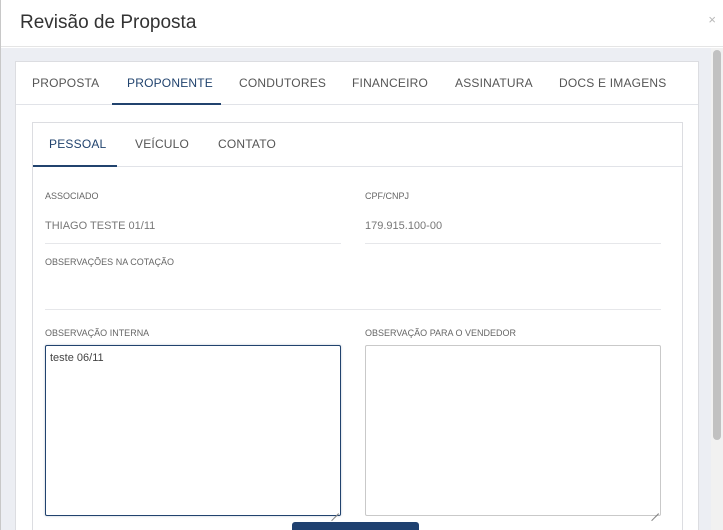  What do you see at coordinates (387, 196) in the screenshot?
I see `cpf-cnpj-label: CPF/CNPJ` at bounding box center [387, 196].